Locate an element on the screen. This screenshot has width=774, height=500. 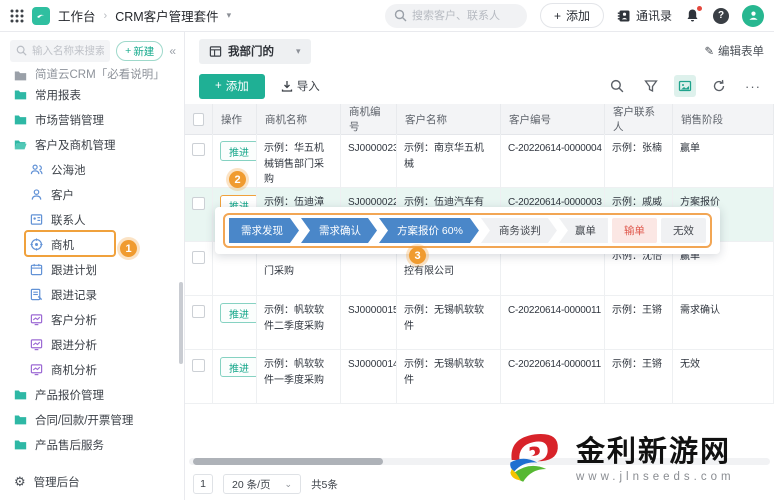
sidebar-search-icon is located at coordinates (21, 50).